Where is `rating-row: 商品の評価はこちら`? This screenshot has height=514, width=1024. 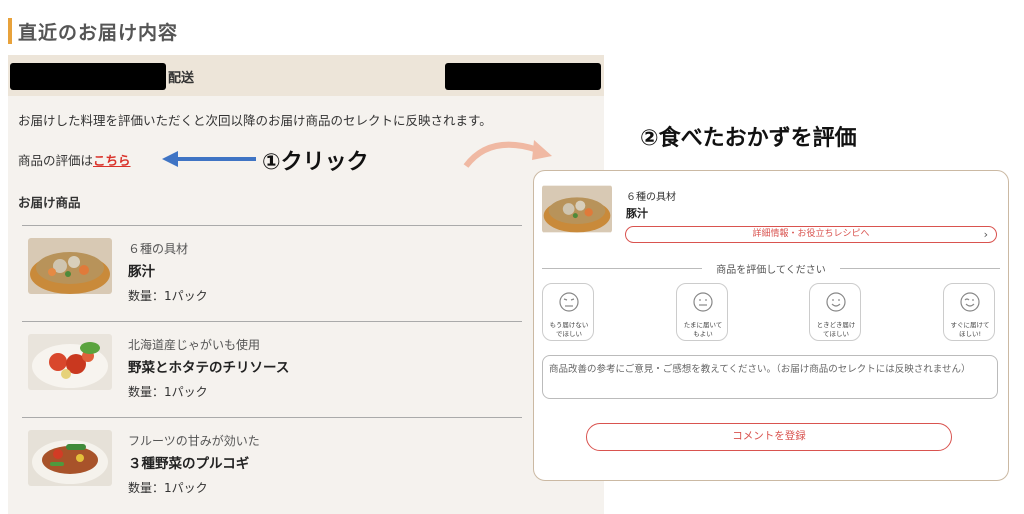 rating-row: 商品の評価はこちら is located at coordinates (74, 159).